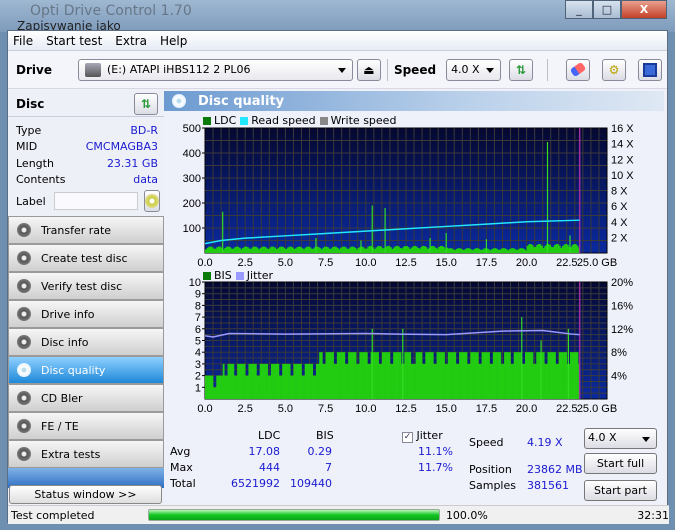 The image size is (675, 530). I want to click on y2-tick-label: 16 X, so click(622, 129).